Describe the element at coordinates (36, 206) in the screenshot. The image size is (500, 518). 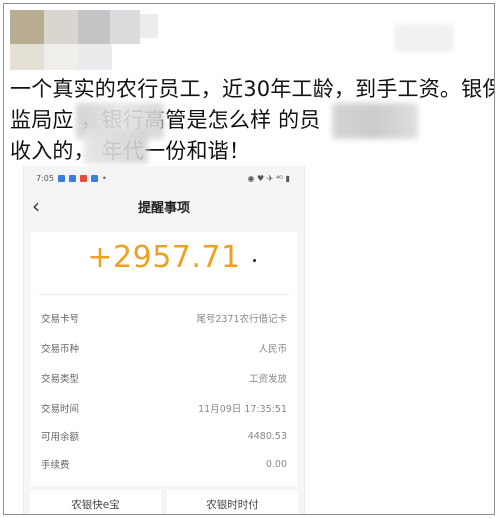
I see `back-arrow-icon: ‹` at that location.